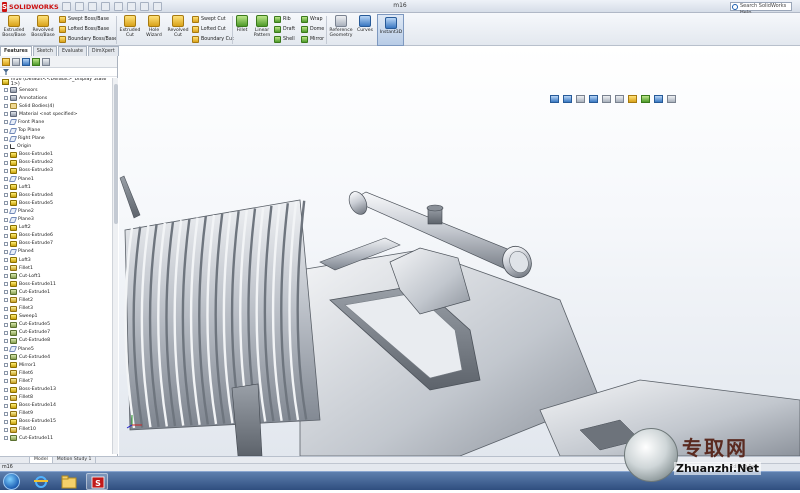 The height and width of the screenshot is (493, 800). I want to click on feature-tree-item: Boss-Extrude13, so click(56, 389).